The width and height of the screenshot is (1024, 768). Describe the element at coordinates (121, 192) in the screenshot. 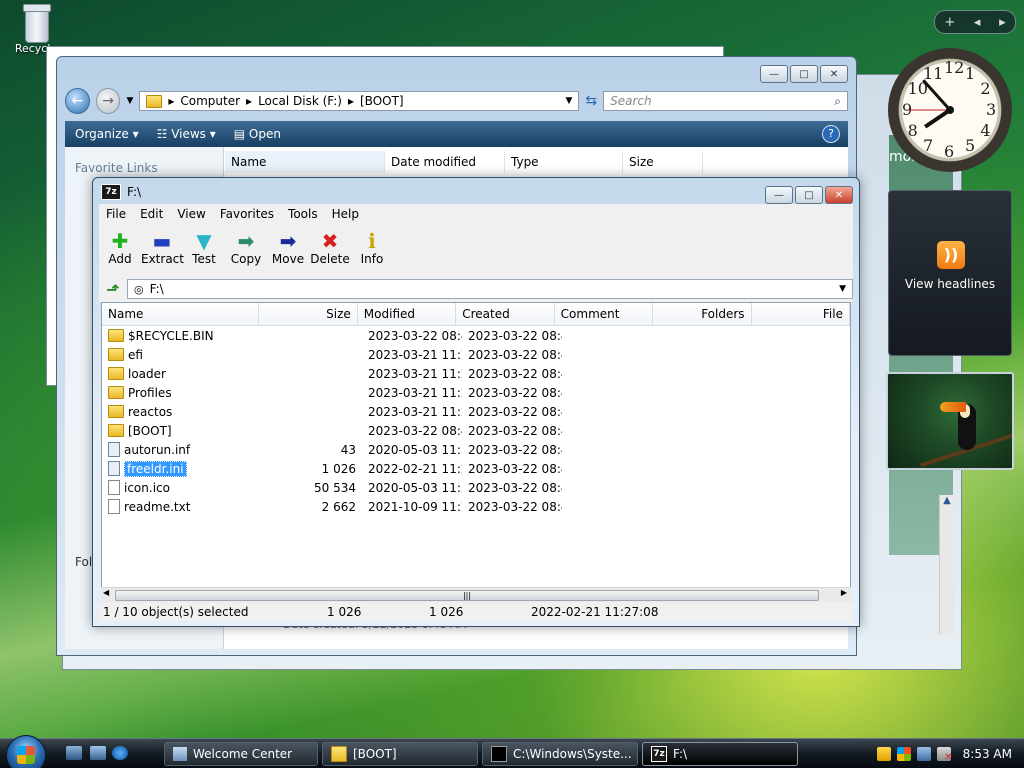

I see `sevenzip-titlebar: 7z F:\` at that location.